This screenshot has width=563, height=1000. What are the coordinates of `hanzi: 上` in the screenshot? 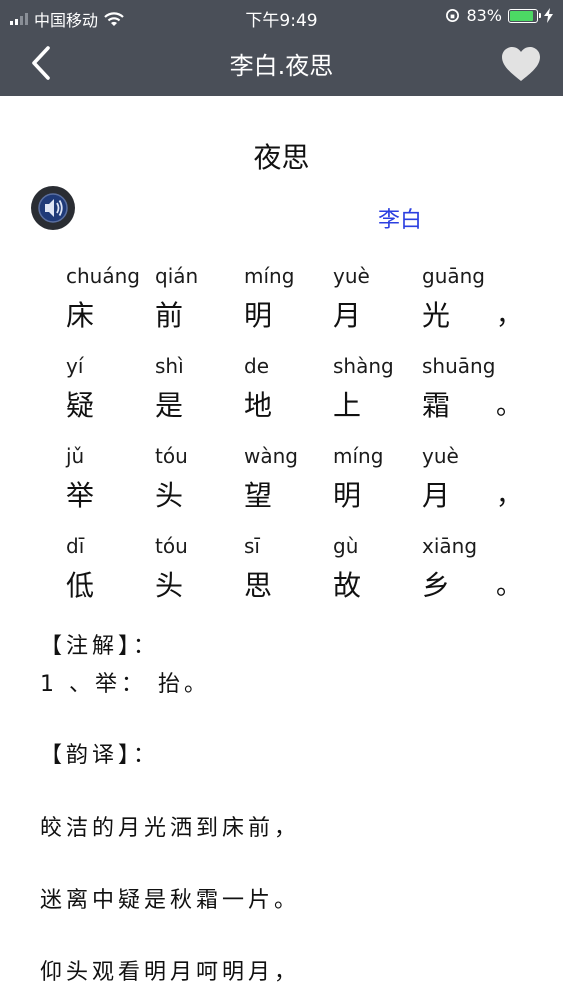 It's located at (347, 405).